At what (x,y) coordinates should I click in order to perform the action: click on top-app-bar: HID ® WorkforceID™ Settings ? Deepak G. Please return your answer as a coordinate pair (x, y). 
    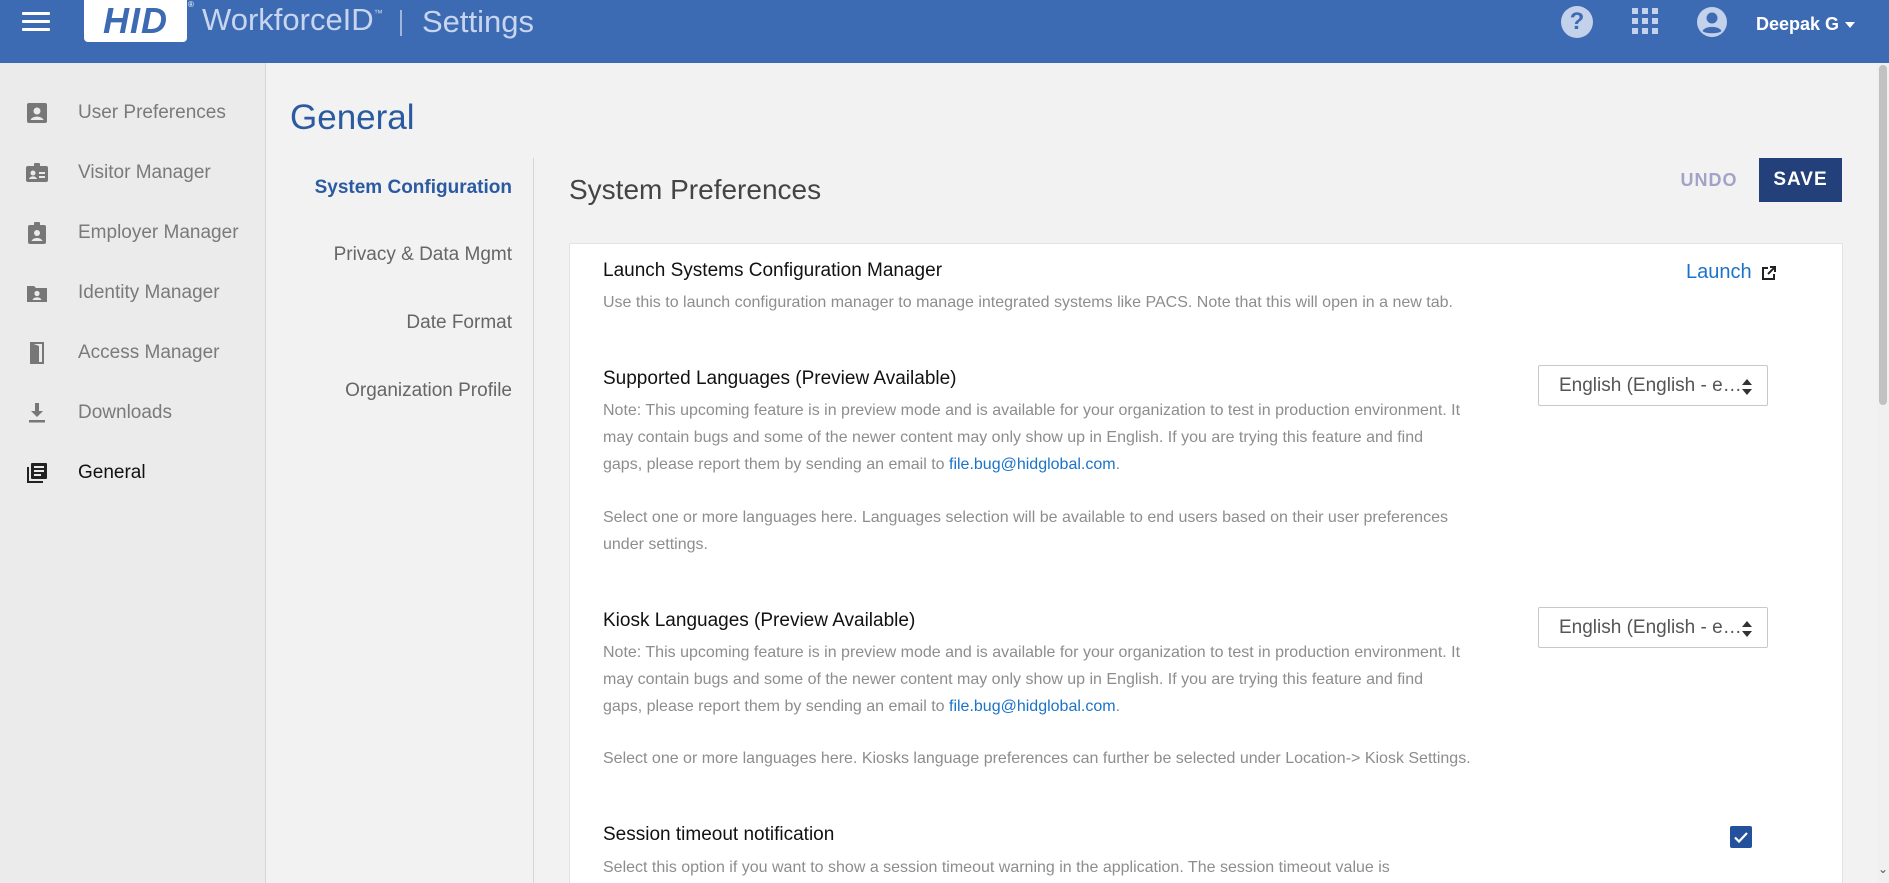
    Looking at the image, I should click on (944, 31).